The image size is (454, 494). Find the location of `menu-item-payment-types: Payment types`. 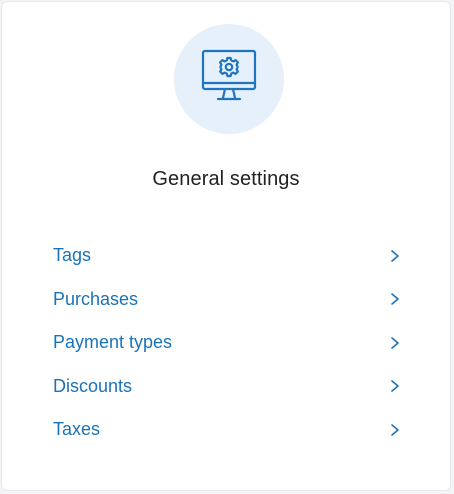

menu-item-payment-types: Payment types is located at coordinates (227, 343).